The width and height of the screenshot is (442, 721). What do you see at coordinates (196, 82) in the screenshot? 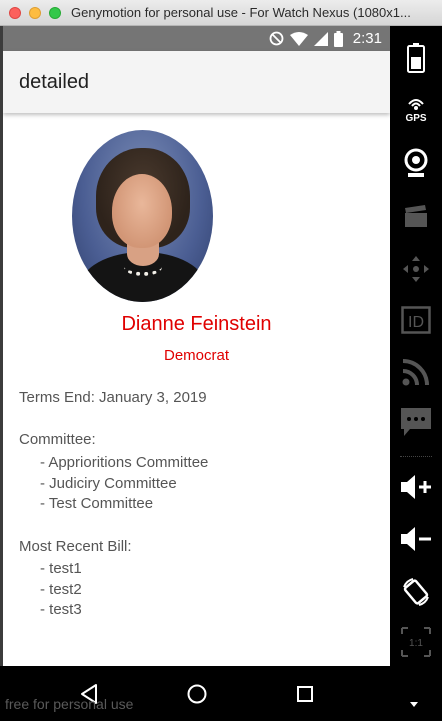
I see `app-bar: detailed` at bounding box center [196, 82].